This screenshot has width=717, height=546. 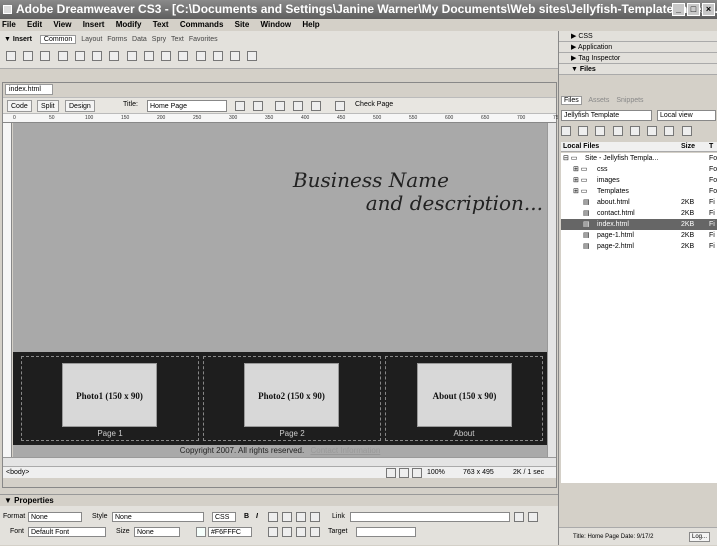 I want to click on align-left-icon, so click(x=273, y=517).